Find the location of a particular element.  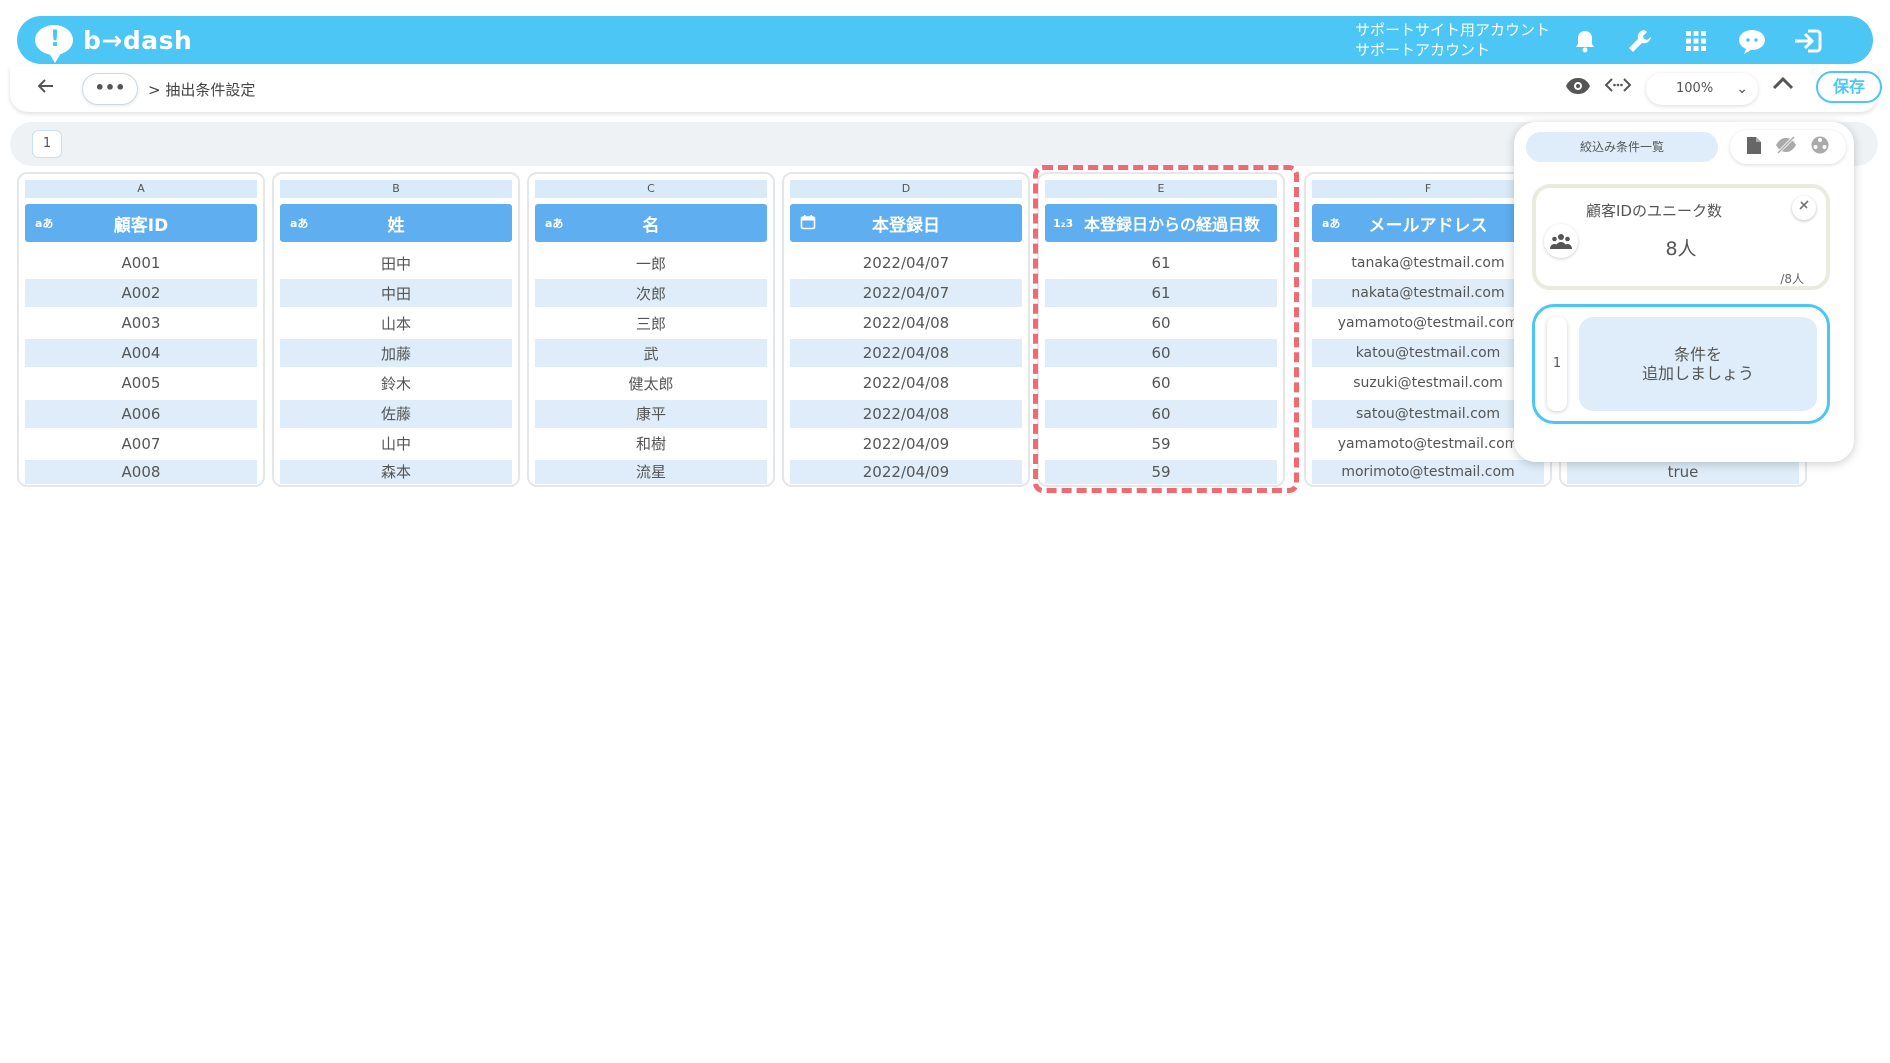

zoom-select: 100% ⌄ is located at coordinates (1702, 89).